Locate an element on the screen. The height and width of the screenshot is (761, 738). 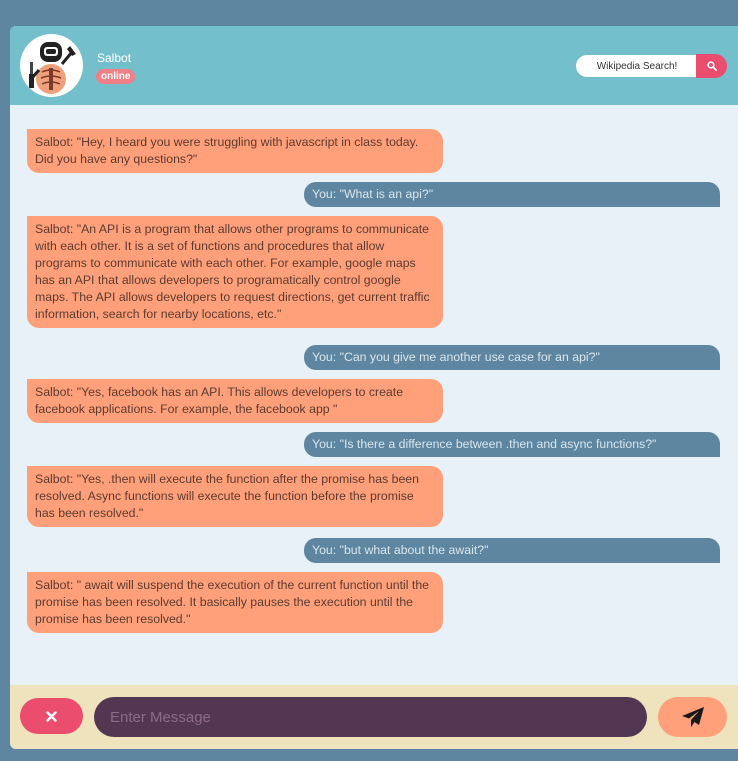
close-icon is located at coordinates (51, 716).